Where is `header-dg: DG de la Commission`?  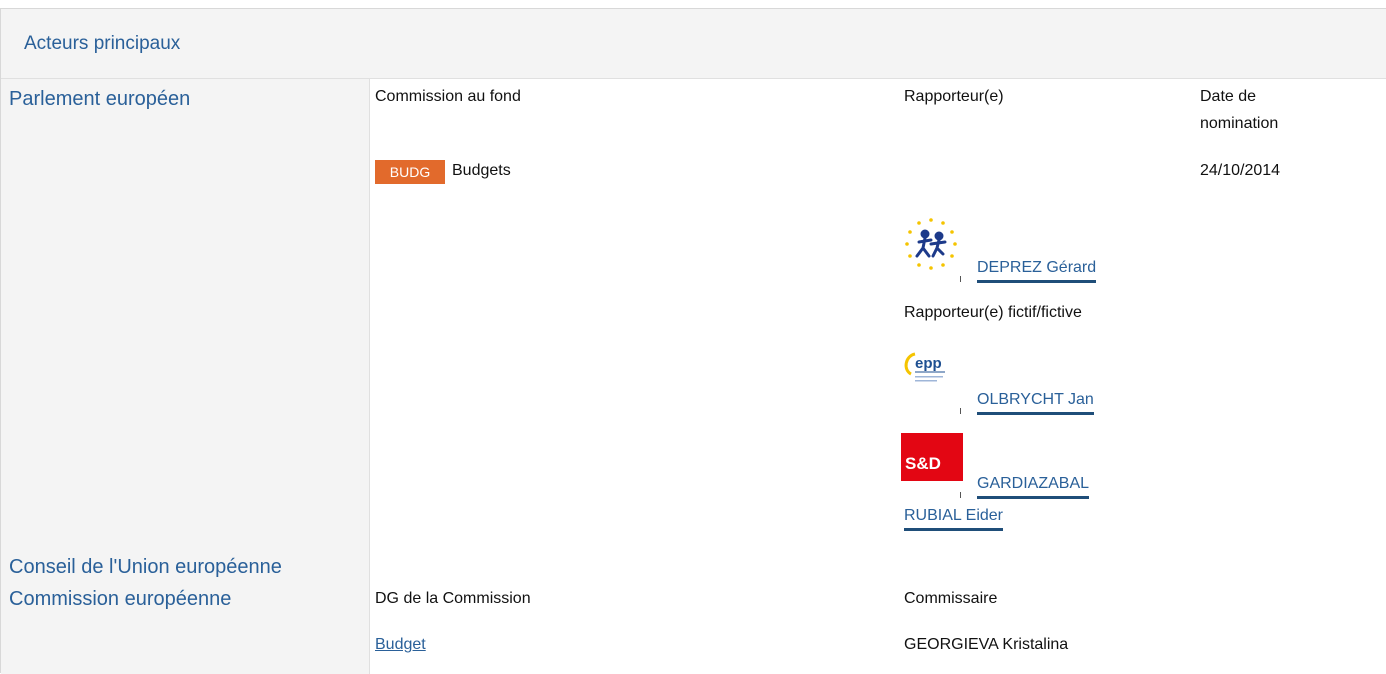
header-dg: DG de la Commission is located at coordinates (453, 598).